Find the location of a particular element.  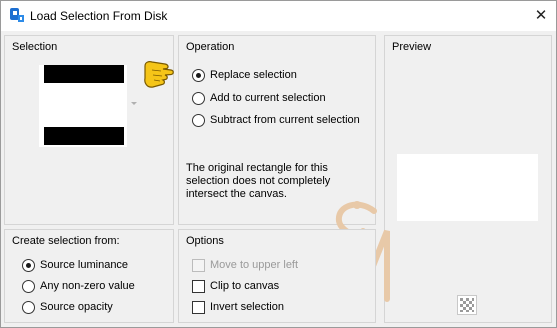

checkbox-invert-selection: Invert selection is located at coordinates (238, 307).